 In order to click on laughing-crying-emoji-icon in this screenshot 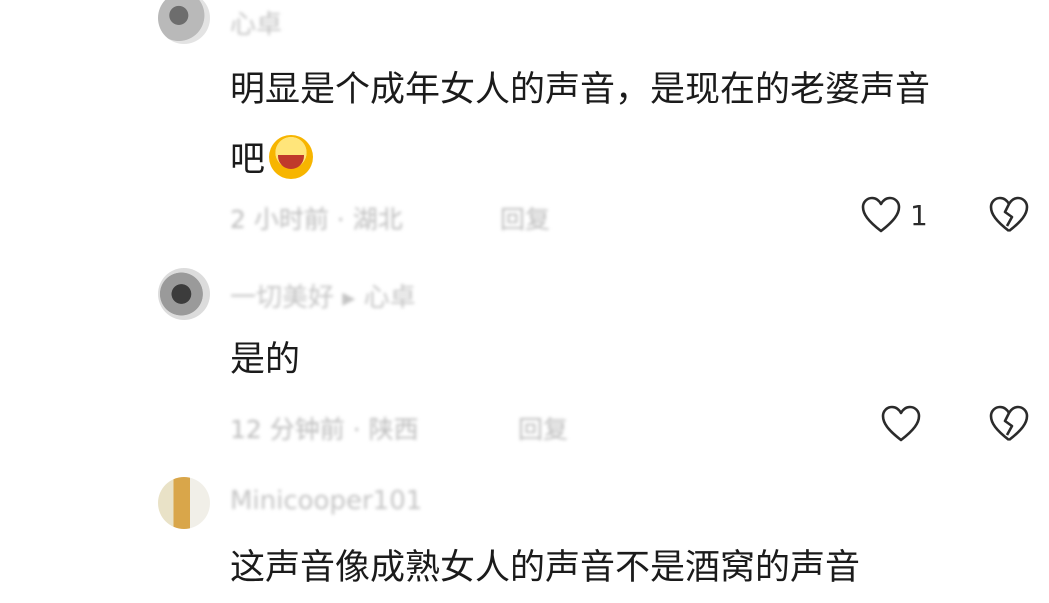, I will do `click(291, 157)`.